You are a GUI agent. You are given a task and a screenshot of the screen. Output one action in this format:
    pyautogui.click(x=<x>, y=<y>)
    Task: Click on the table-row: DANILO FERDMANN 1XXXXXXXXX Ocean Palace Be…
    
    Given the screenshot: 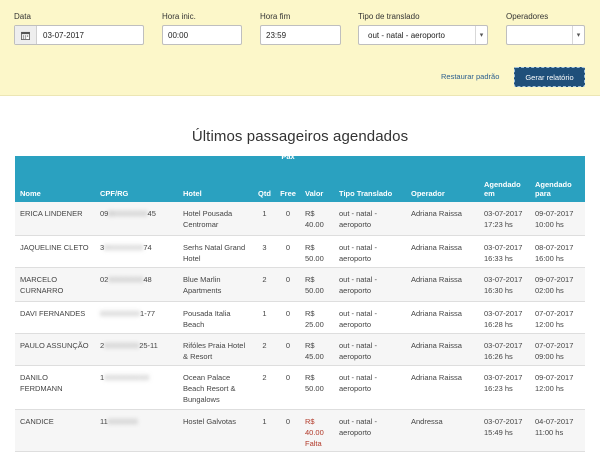 What is the action you would take?
    pyautogui.click(x=300, y=387)
    